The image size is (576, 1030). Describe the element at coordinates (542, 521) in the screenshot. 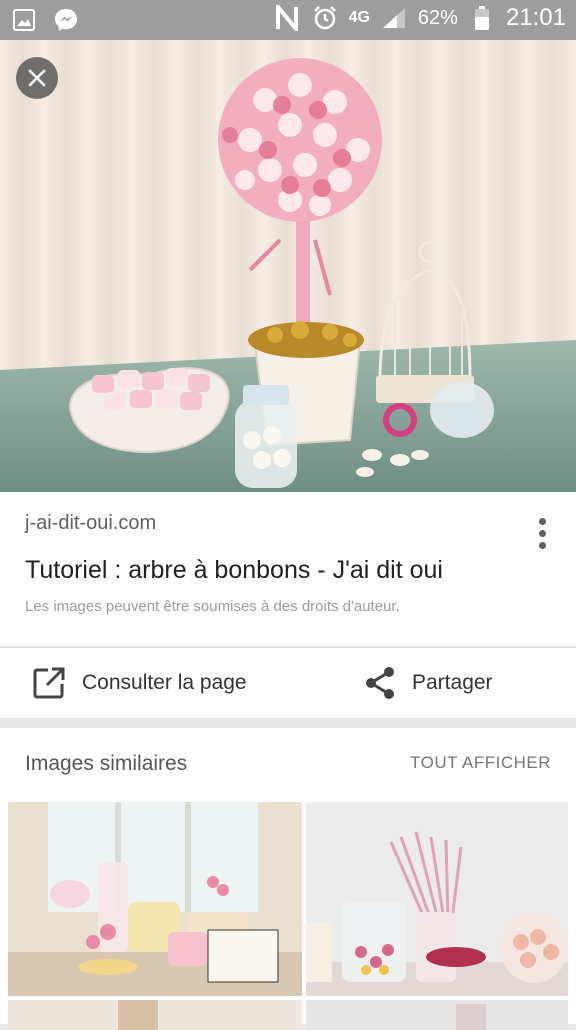

I see `more-vert-icon` at that location.